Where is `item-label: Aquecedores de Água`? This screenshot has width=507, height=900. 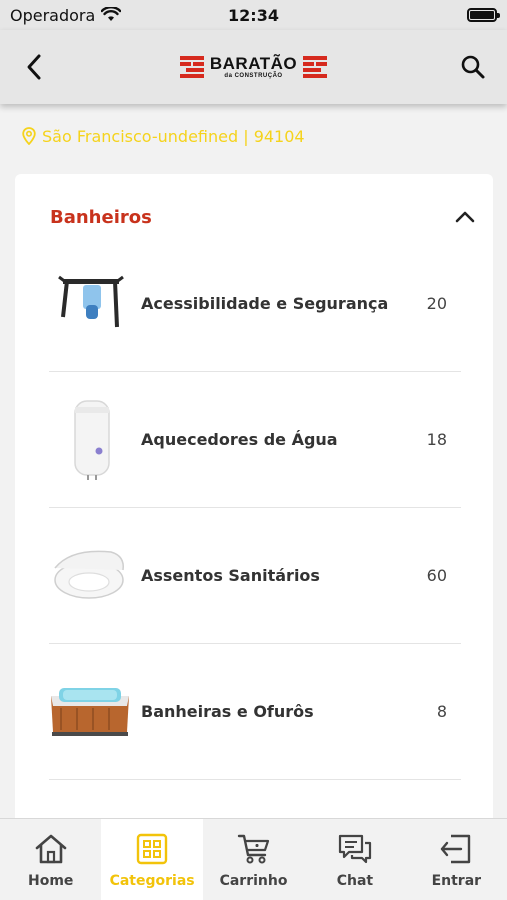 item-label: Aquecedores de Água is located at coordinates (239, 439).